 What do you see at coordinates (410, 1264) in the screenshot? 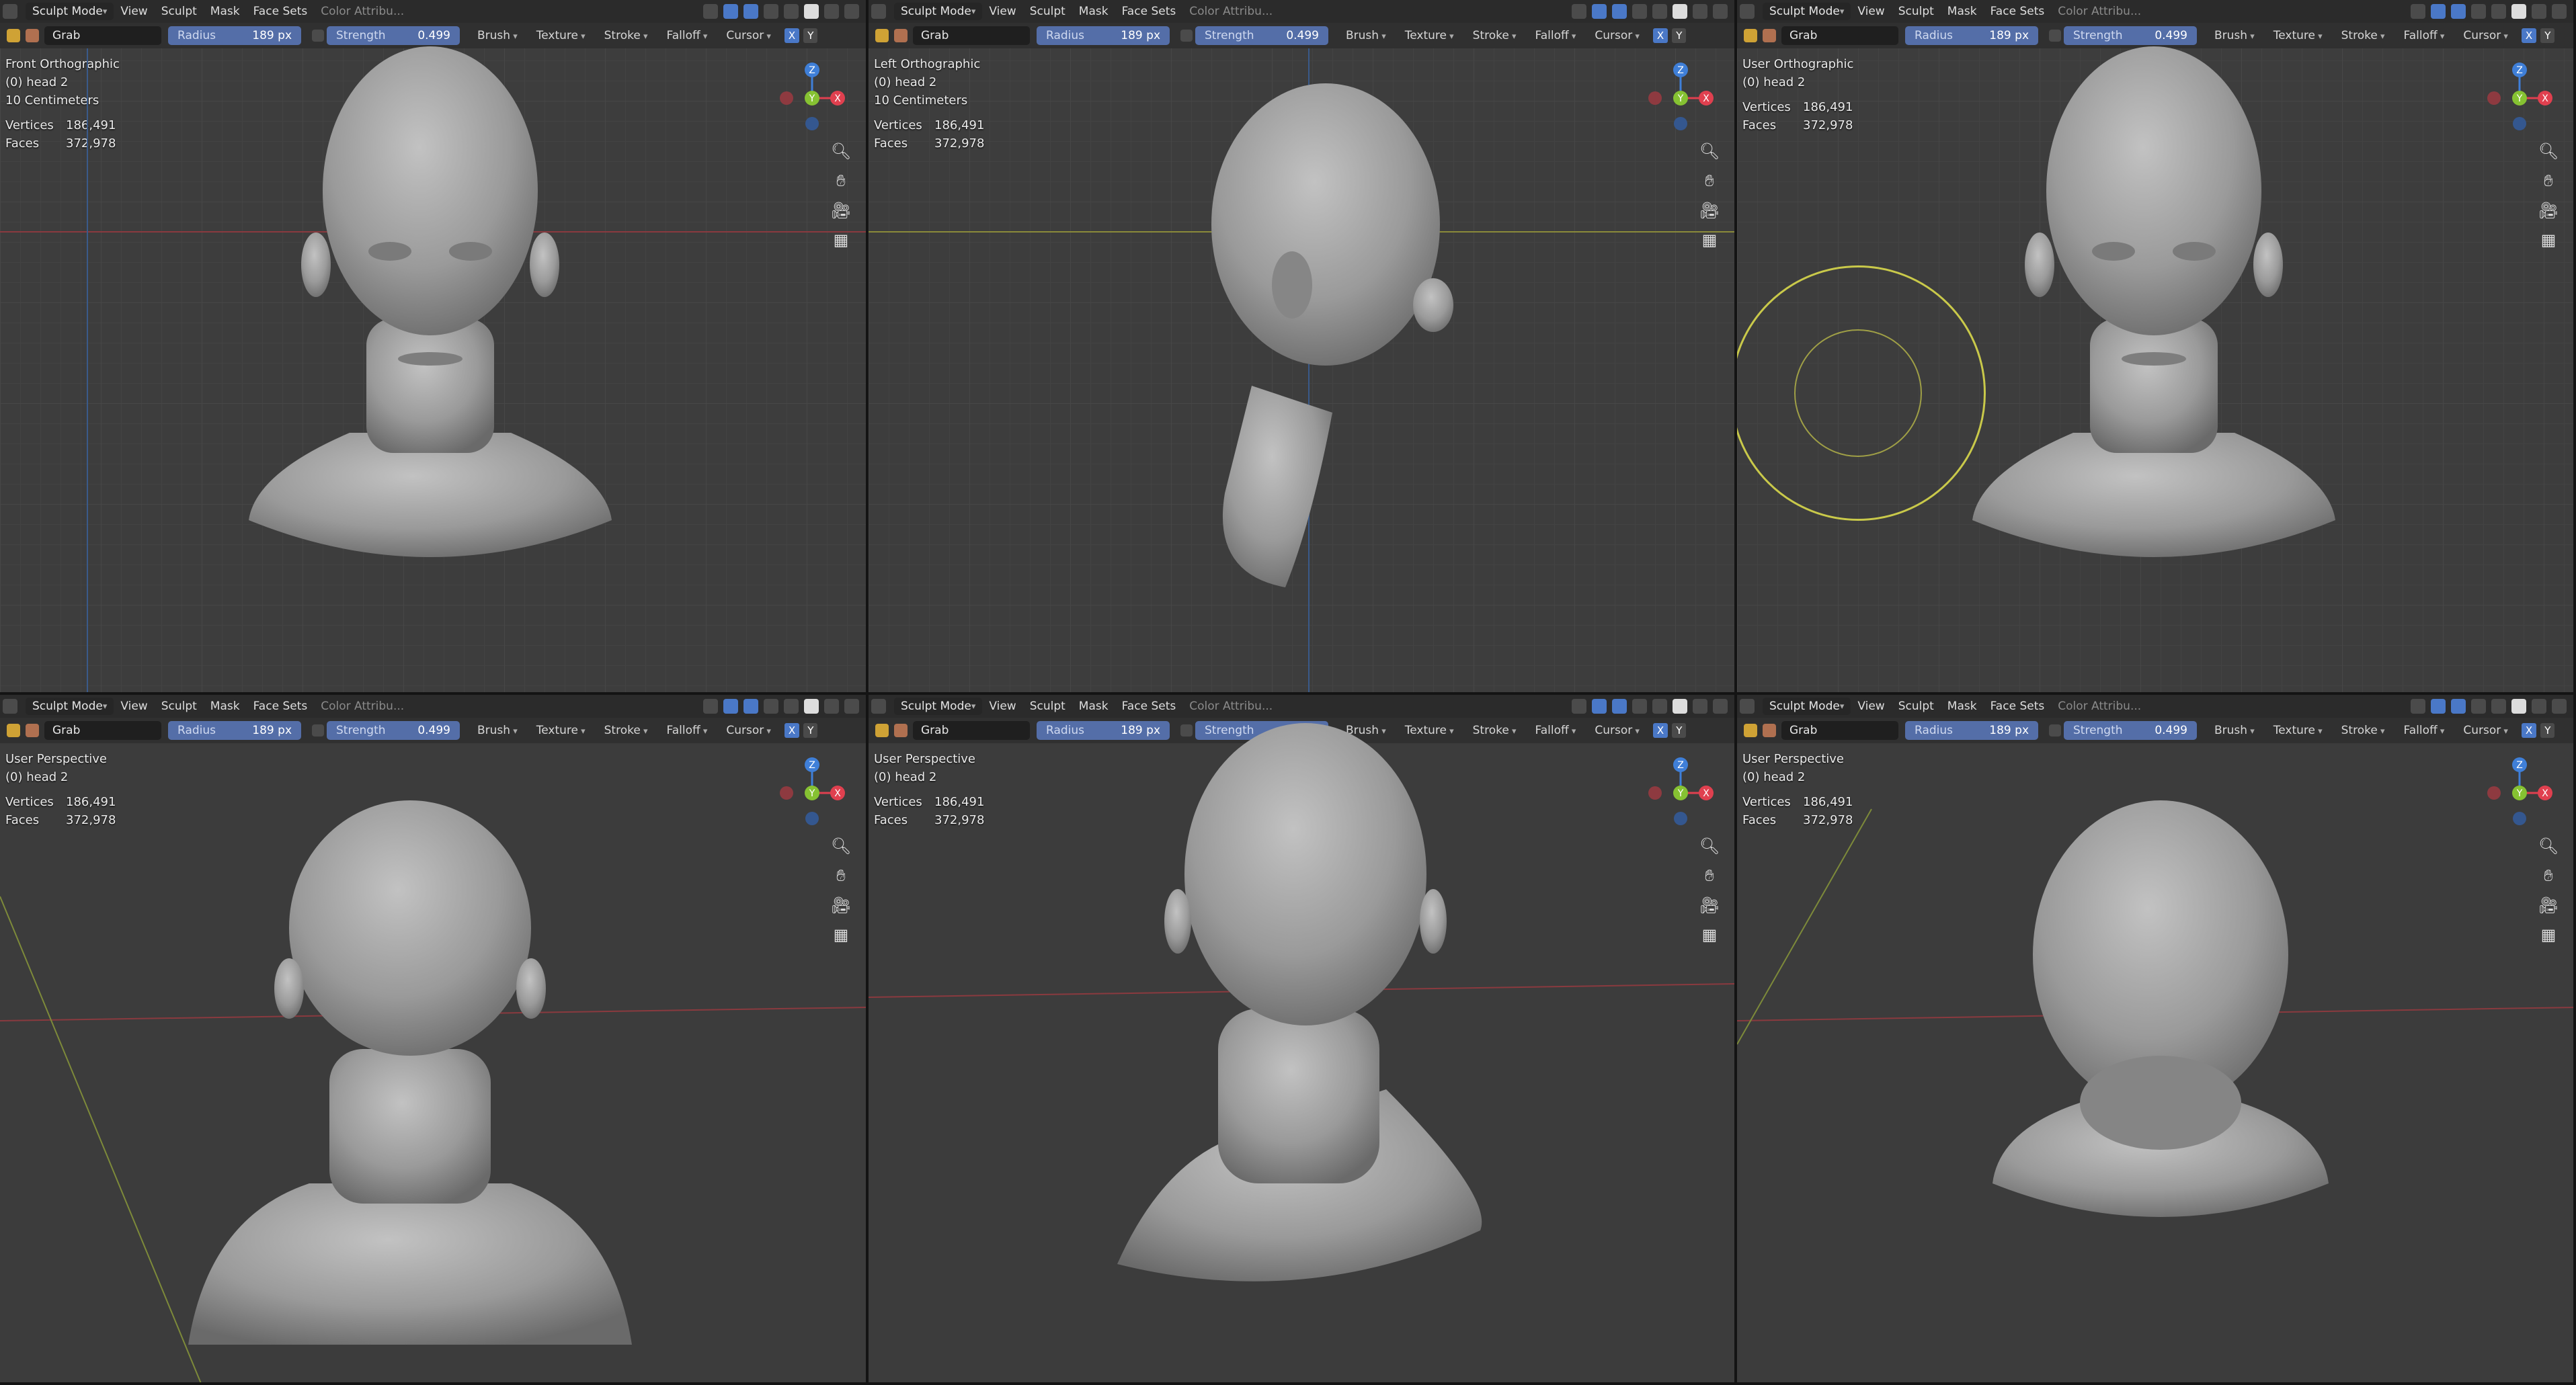
I see `shoulders-shape` at bounding box center [410, 1264].